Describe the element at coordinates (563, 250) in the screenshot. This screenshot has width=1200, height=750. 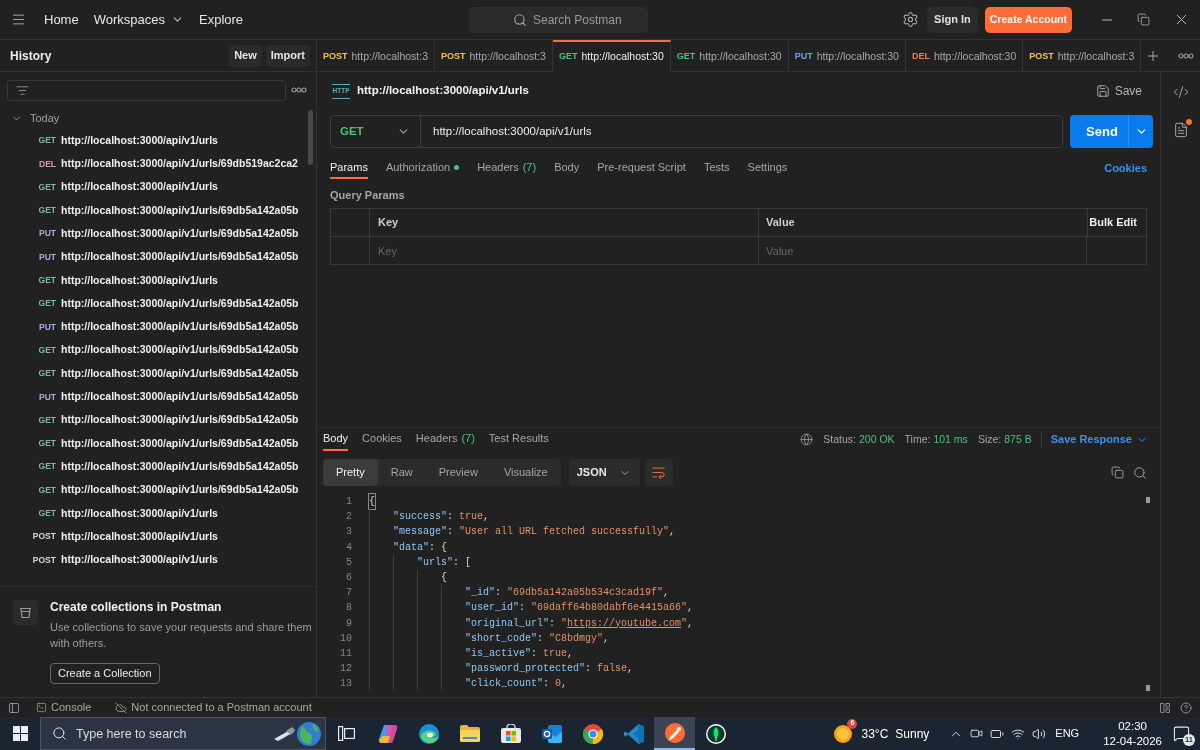
I see `key-input: Key` at that location.